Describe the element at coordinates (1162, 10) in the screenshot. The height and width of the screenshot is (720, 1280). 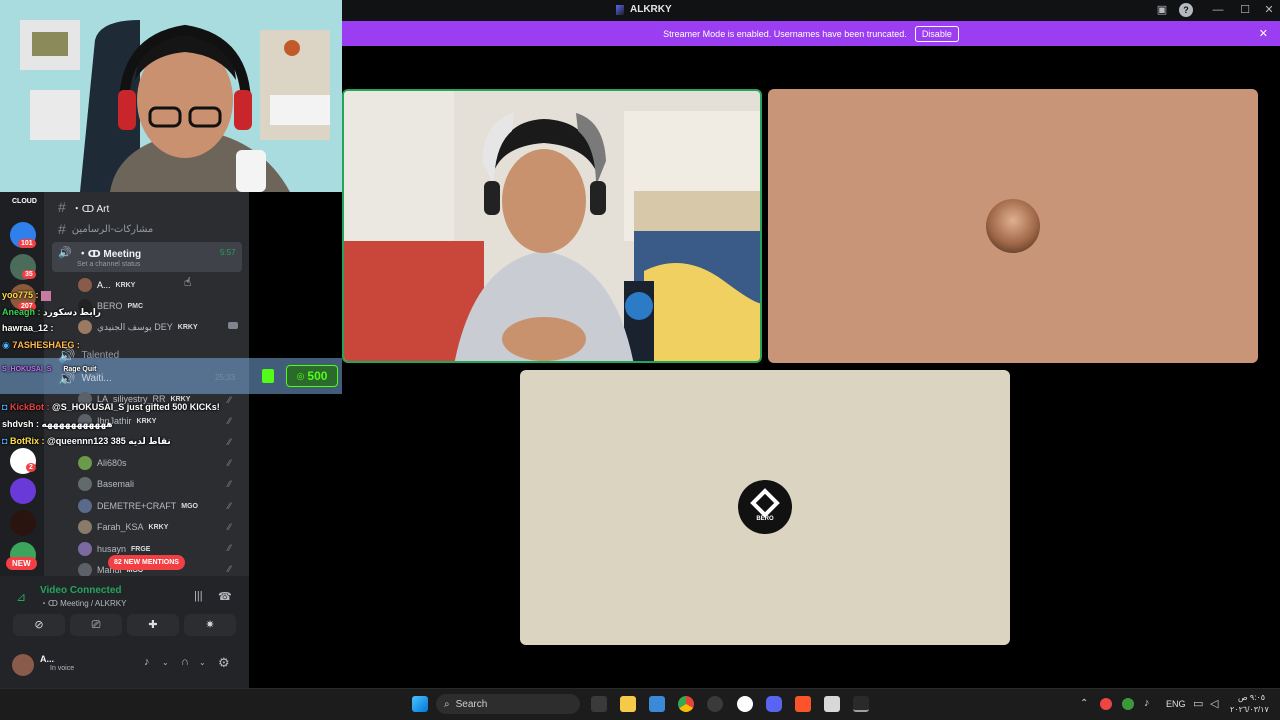
I see `screen-share-icon: ▣` at that location.